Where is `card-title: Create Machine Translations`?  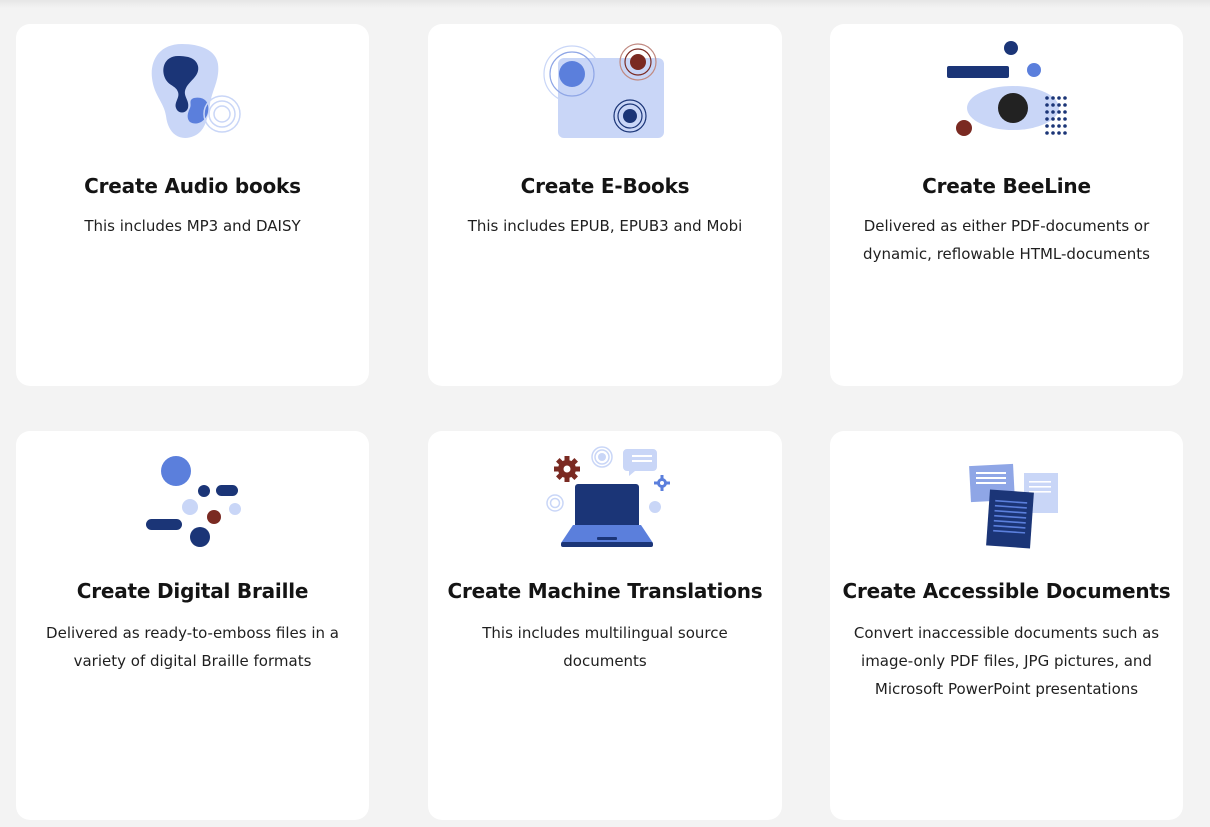
card-title: Create Machine Translations is located at coordinates (605, 591).